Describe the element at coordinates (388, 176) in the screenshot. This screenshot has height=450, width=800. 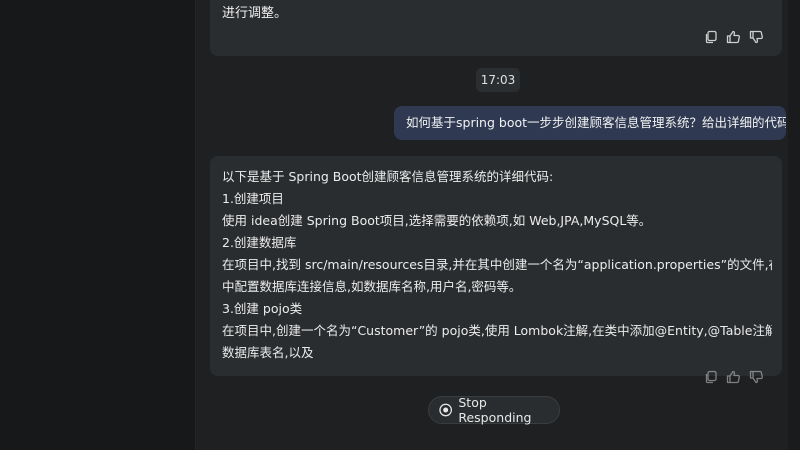
I see `message-line: 以下是基于 Spring Boot创建顾客信息管理系统的详细代码:` at that location.